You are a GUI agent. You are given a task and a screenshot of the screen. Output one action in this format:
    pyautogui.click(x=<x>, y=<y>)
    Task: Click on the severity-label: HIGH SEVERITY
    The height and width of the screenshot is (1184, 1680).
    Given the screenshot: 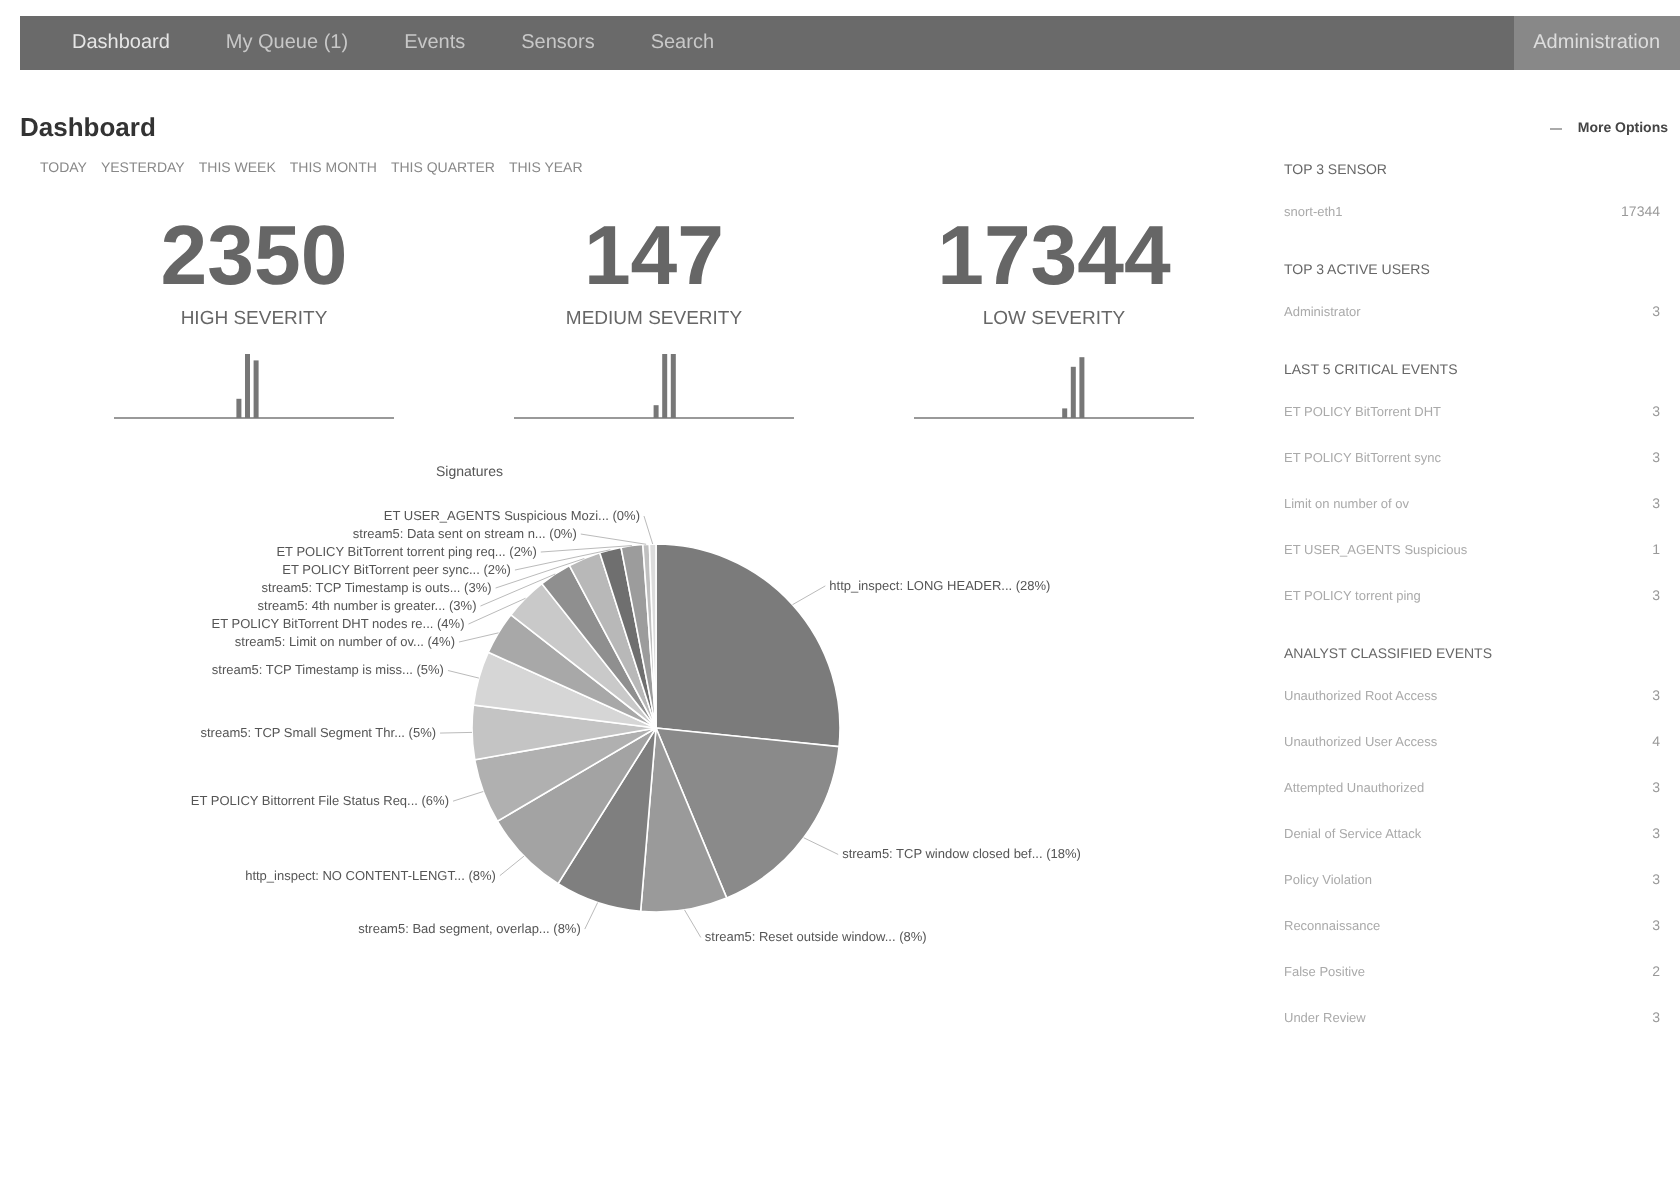 What is the action you would take?
    pyautogui.click(x=254, y=319)
    